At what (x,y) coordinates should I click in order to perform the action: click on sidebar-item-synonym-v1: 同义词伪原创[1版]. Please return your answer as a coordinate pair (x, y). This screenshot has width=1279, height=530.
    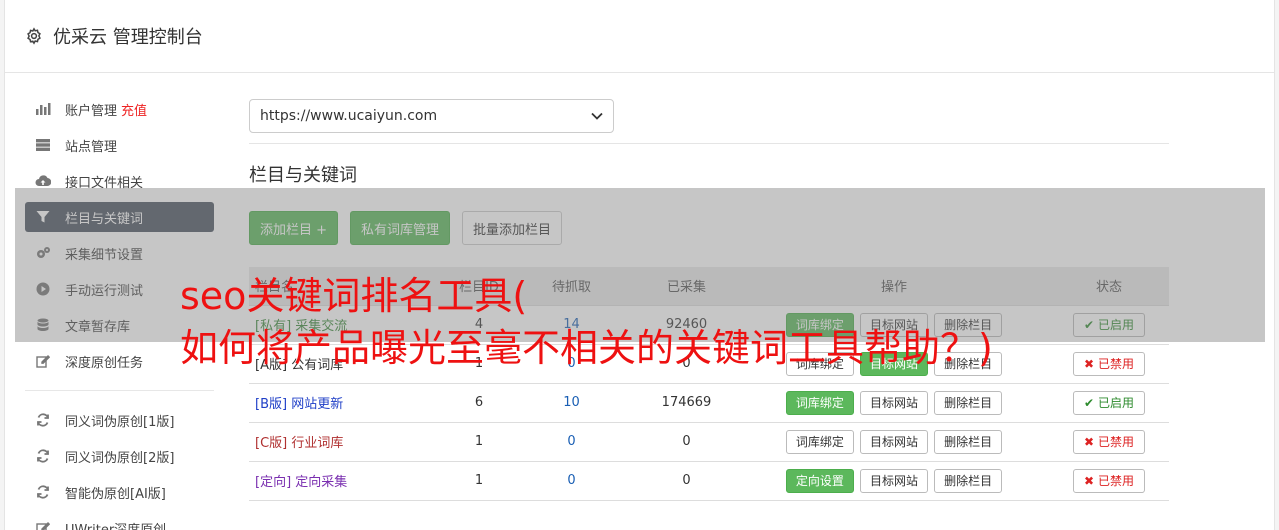
    Looking at the image, I should click on (119, 420).